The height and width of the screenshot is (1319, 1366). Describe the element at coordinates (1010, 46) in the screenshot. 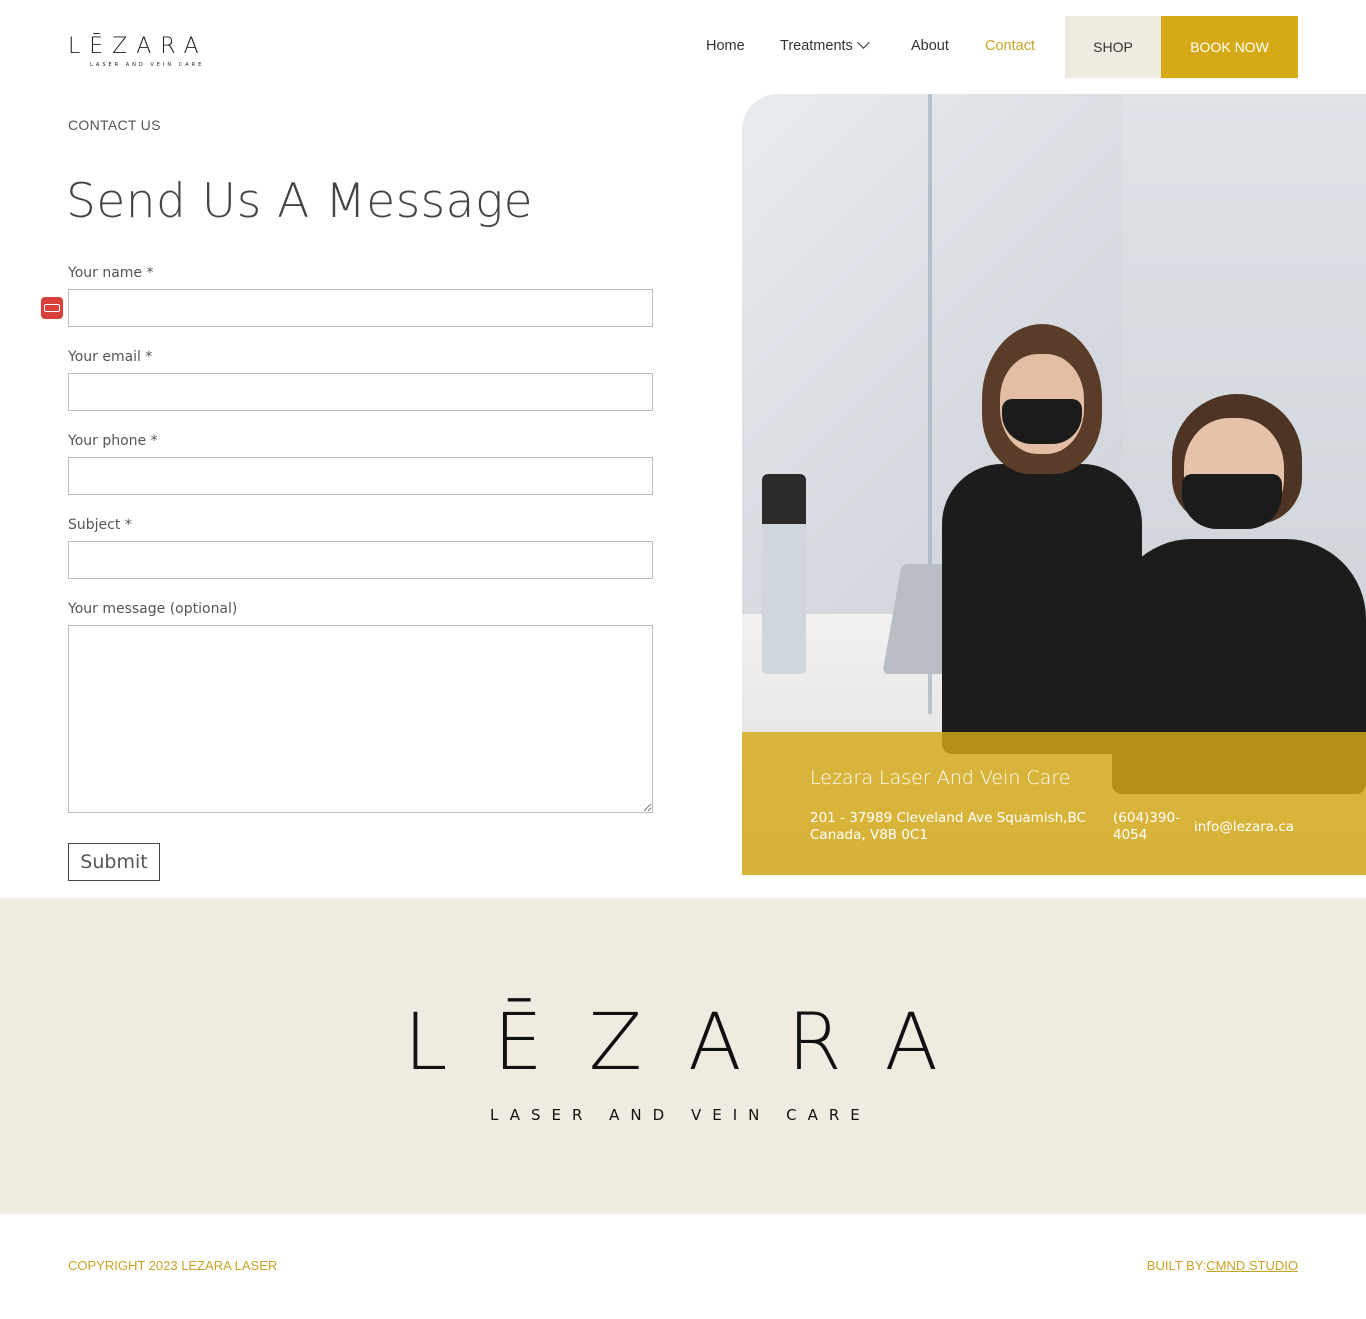

I see `nav-contact: Contact` at that location.